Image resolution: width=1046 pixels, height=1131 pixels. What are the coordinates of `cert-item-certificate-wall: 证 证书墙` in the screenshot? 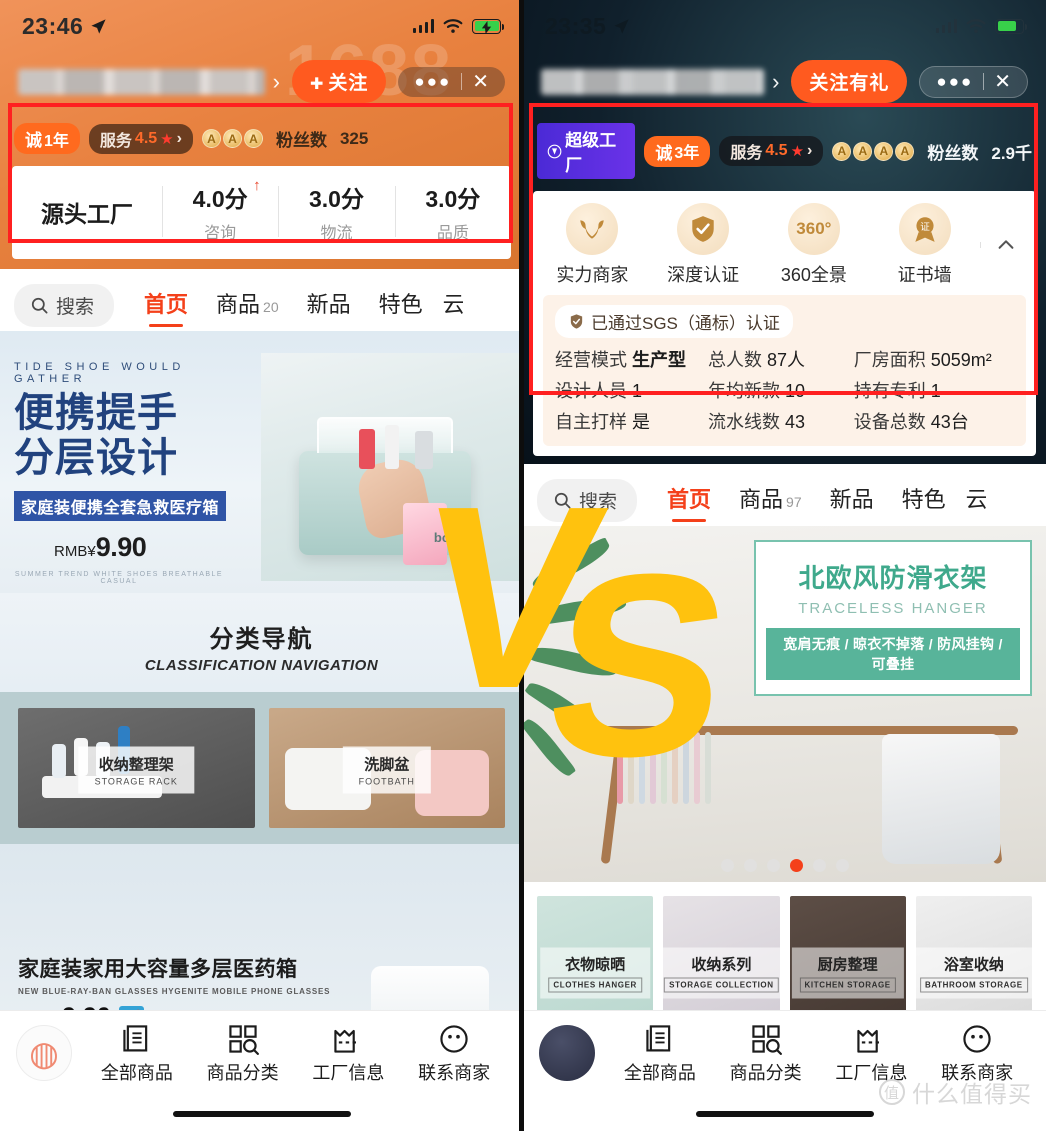 It's located at (924, 245).